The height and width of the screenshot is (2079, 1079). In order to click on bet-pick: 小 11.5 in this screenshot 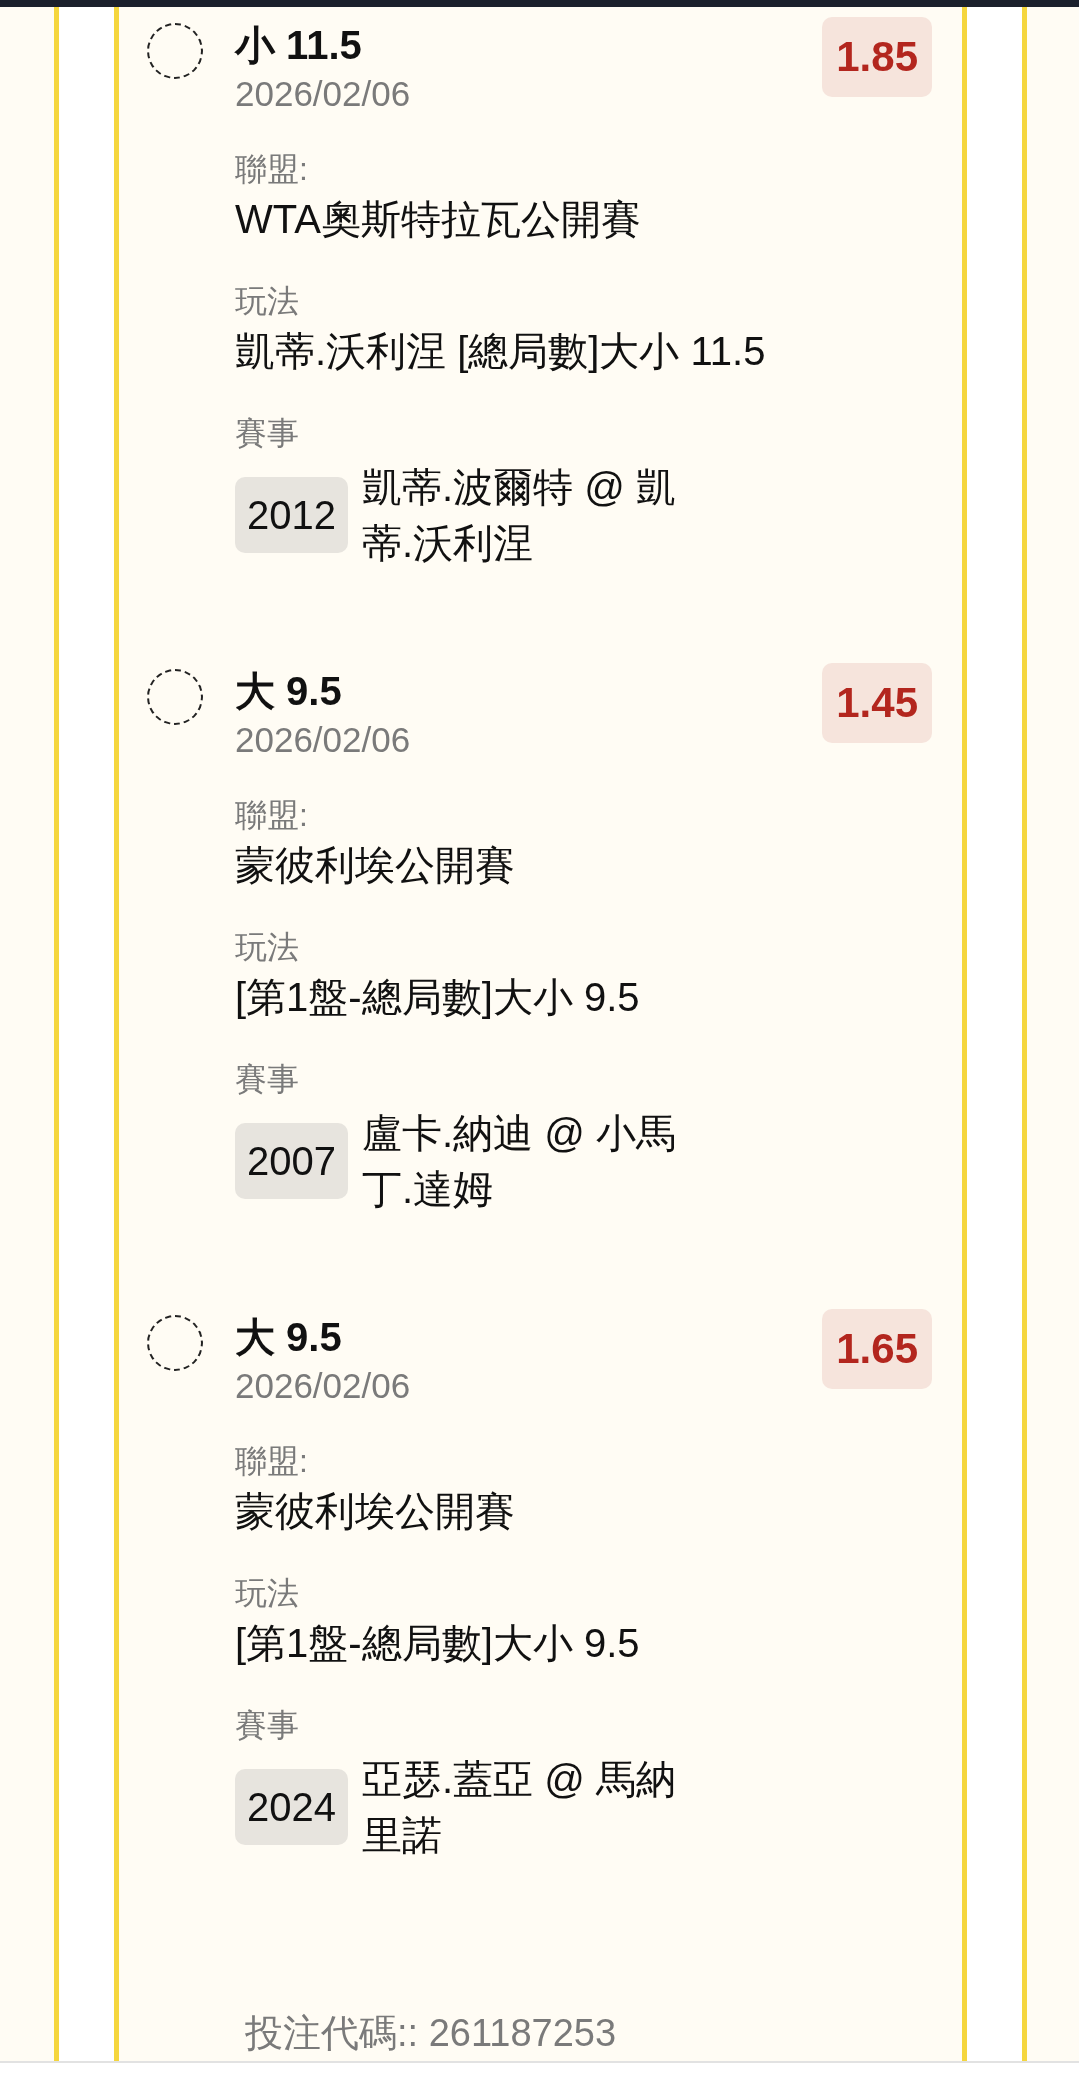, I will do `click(299, 45)`.